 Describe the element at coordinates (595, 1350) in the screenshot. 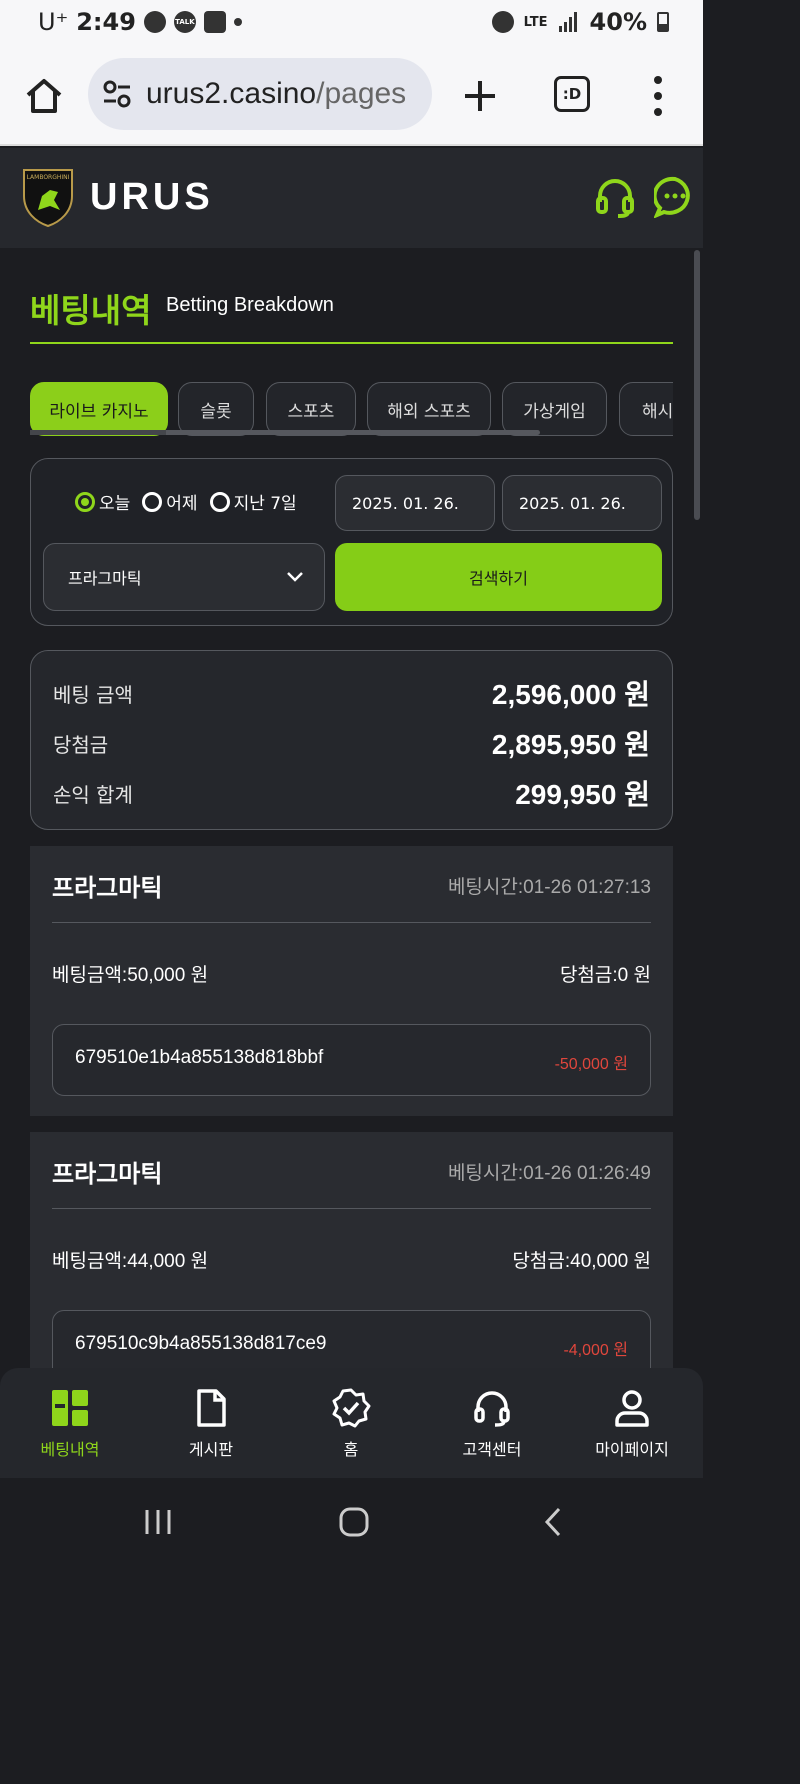

I see `bet-profit-loss: -4,000 원` at that location.